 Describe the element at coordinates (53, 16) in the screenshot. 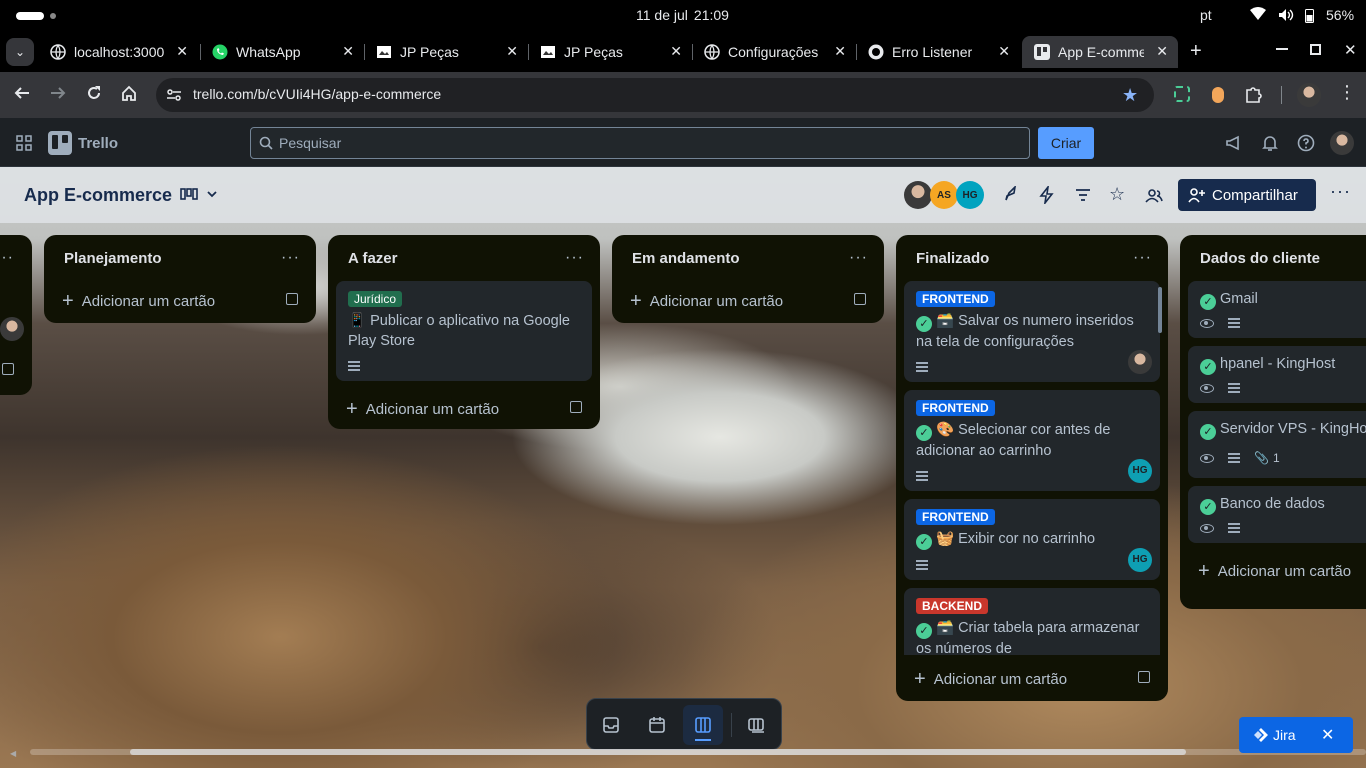

I see `workspace-dot` at that location.